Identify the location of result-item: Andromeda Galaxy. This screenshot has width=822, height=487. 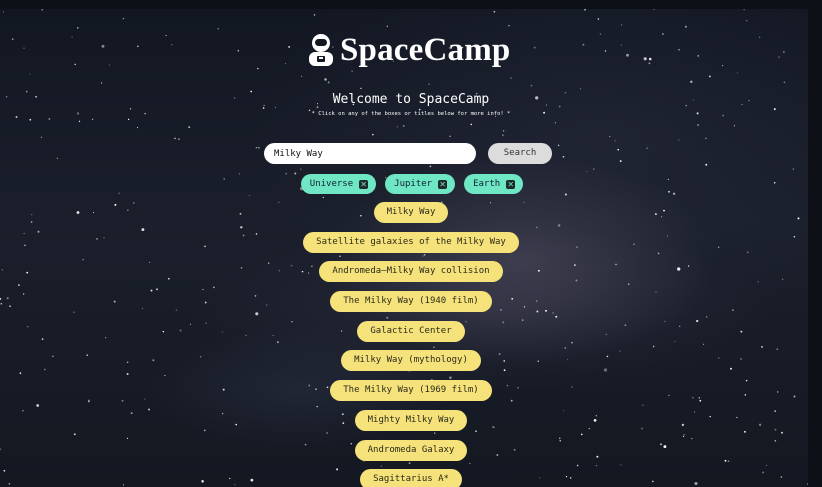
(411, 450).